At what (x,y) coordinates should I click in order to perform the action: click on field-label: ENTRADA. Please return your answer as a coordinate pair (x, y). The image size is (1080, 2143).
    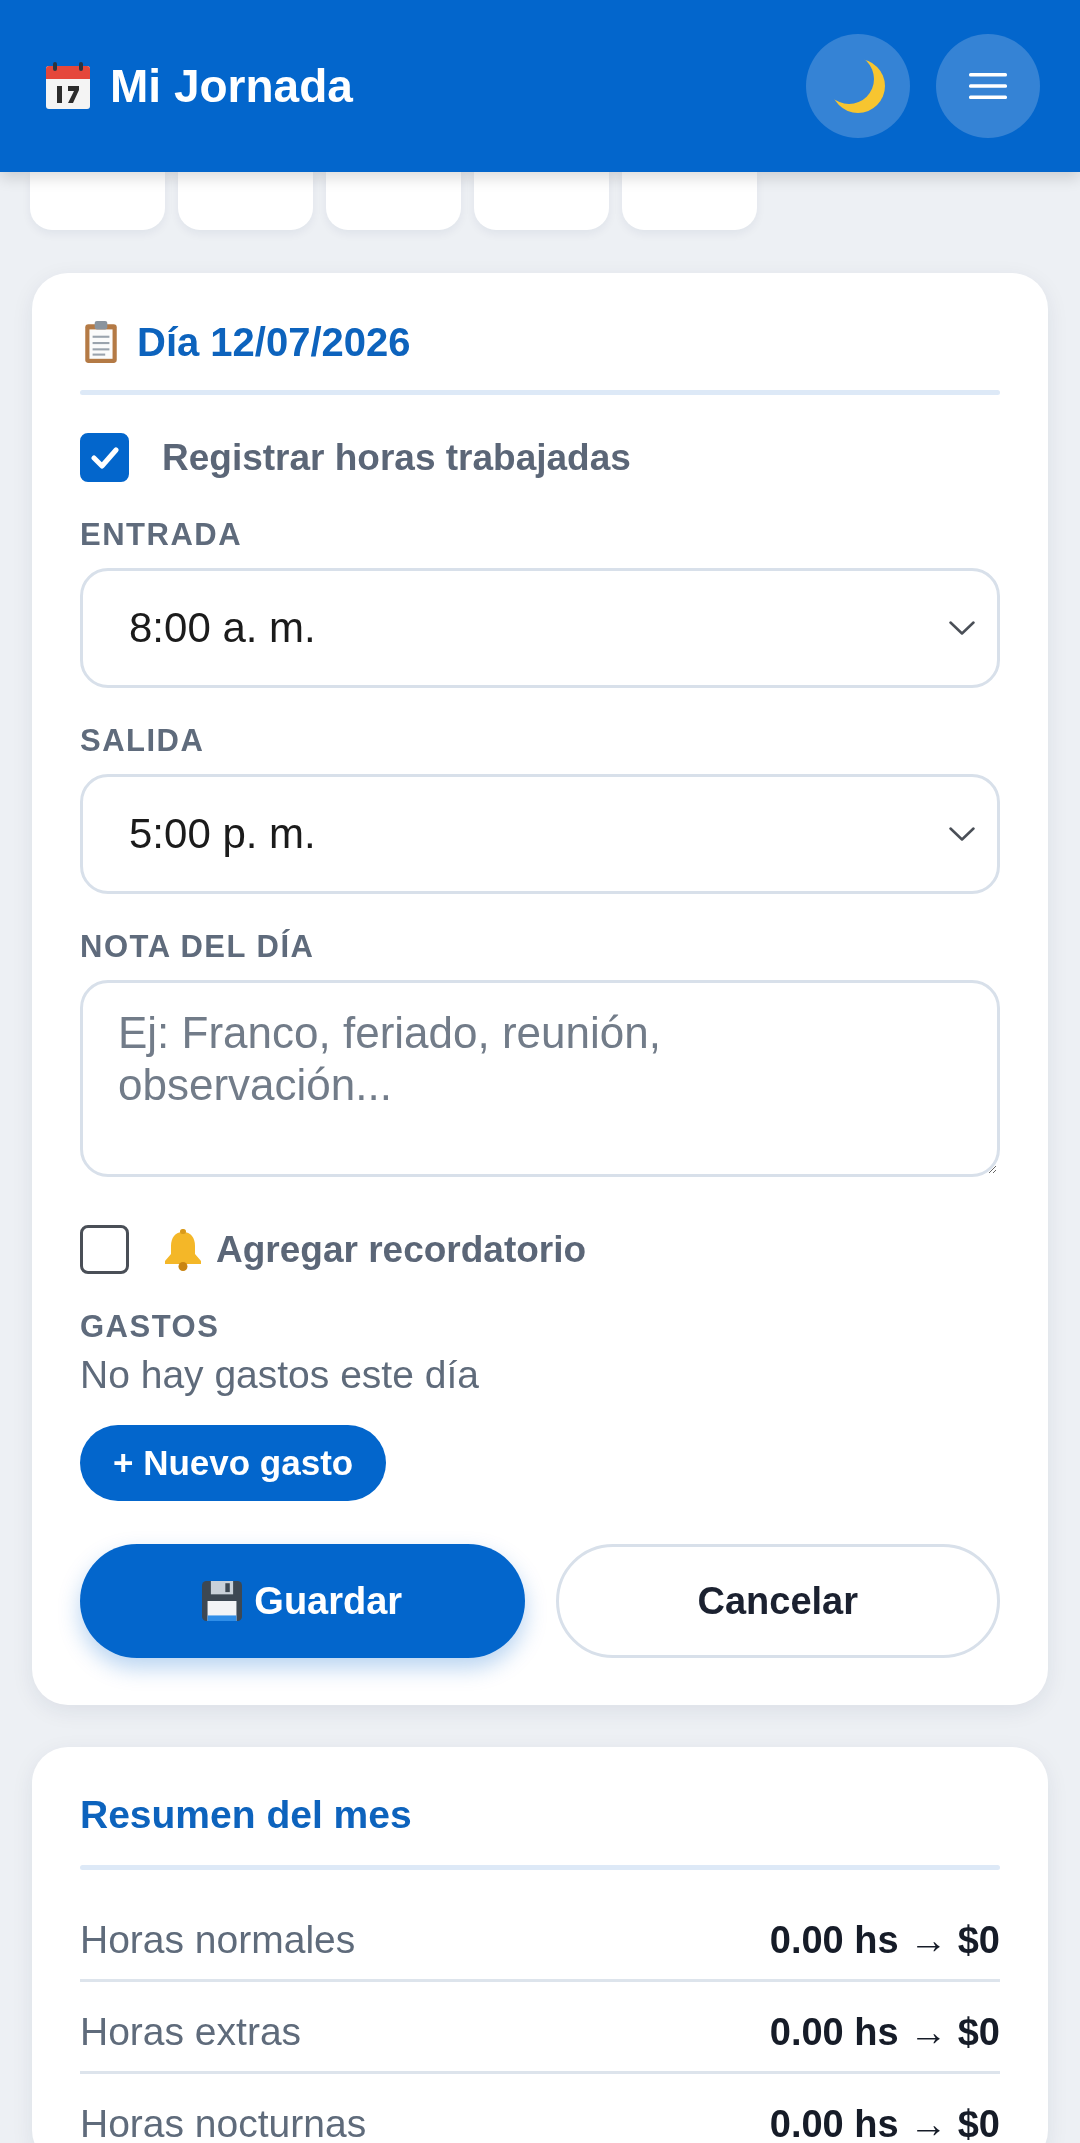
    Looking at the image, I should click on (162, 535).